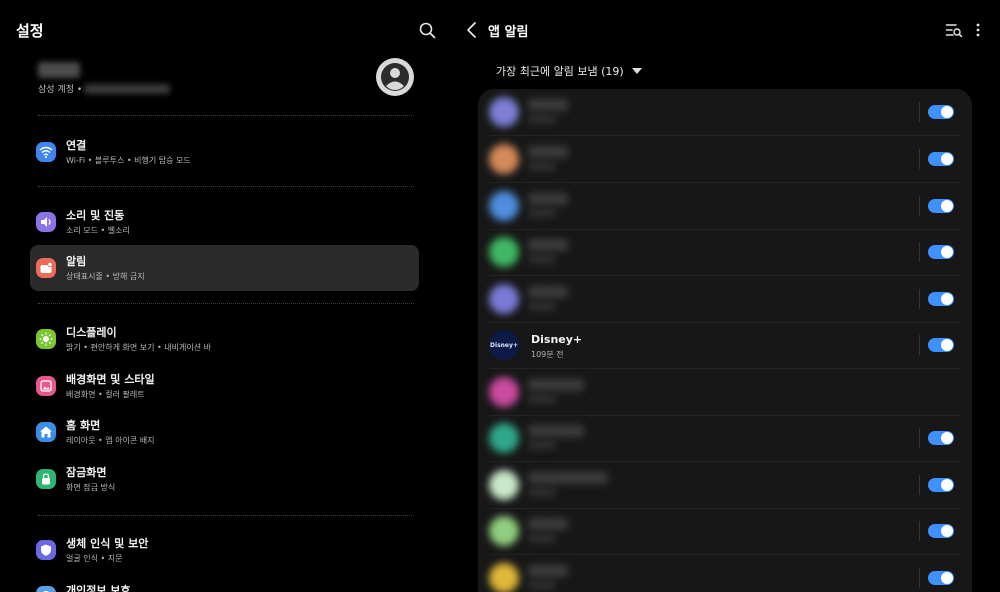 The image size is (1000, 592). I want to click on sort-label: 가장 최근에 알림 보냄 (19), so click(560, 71).